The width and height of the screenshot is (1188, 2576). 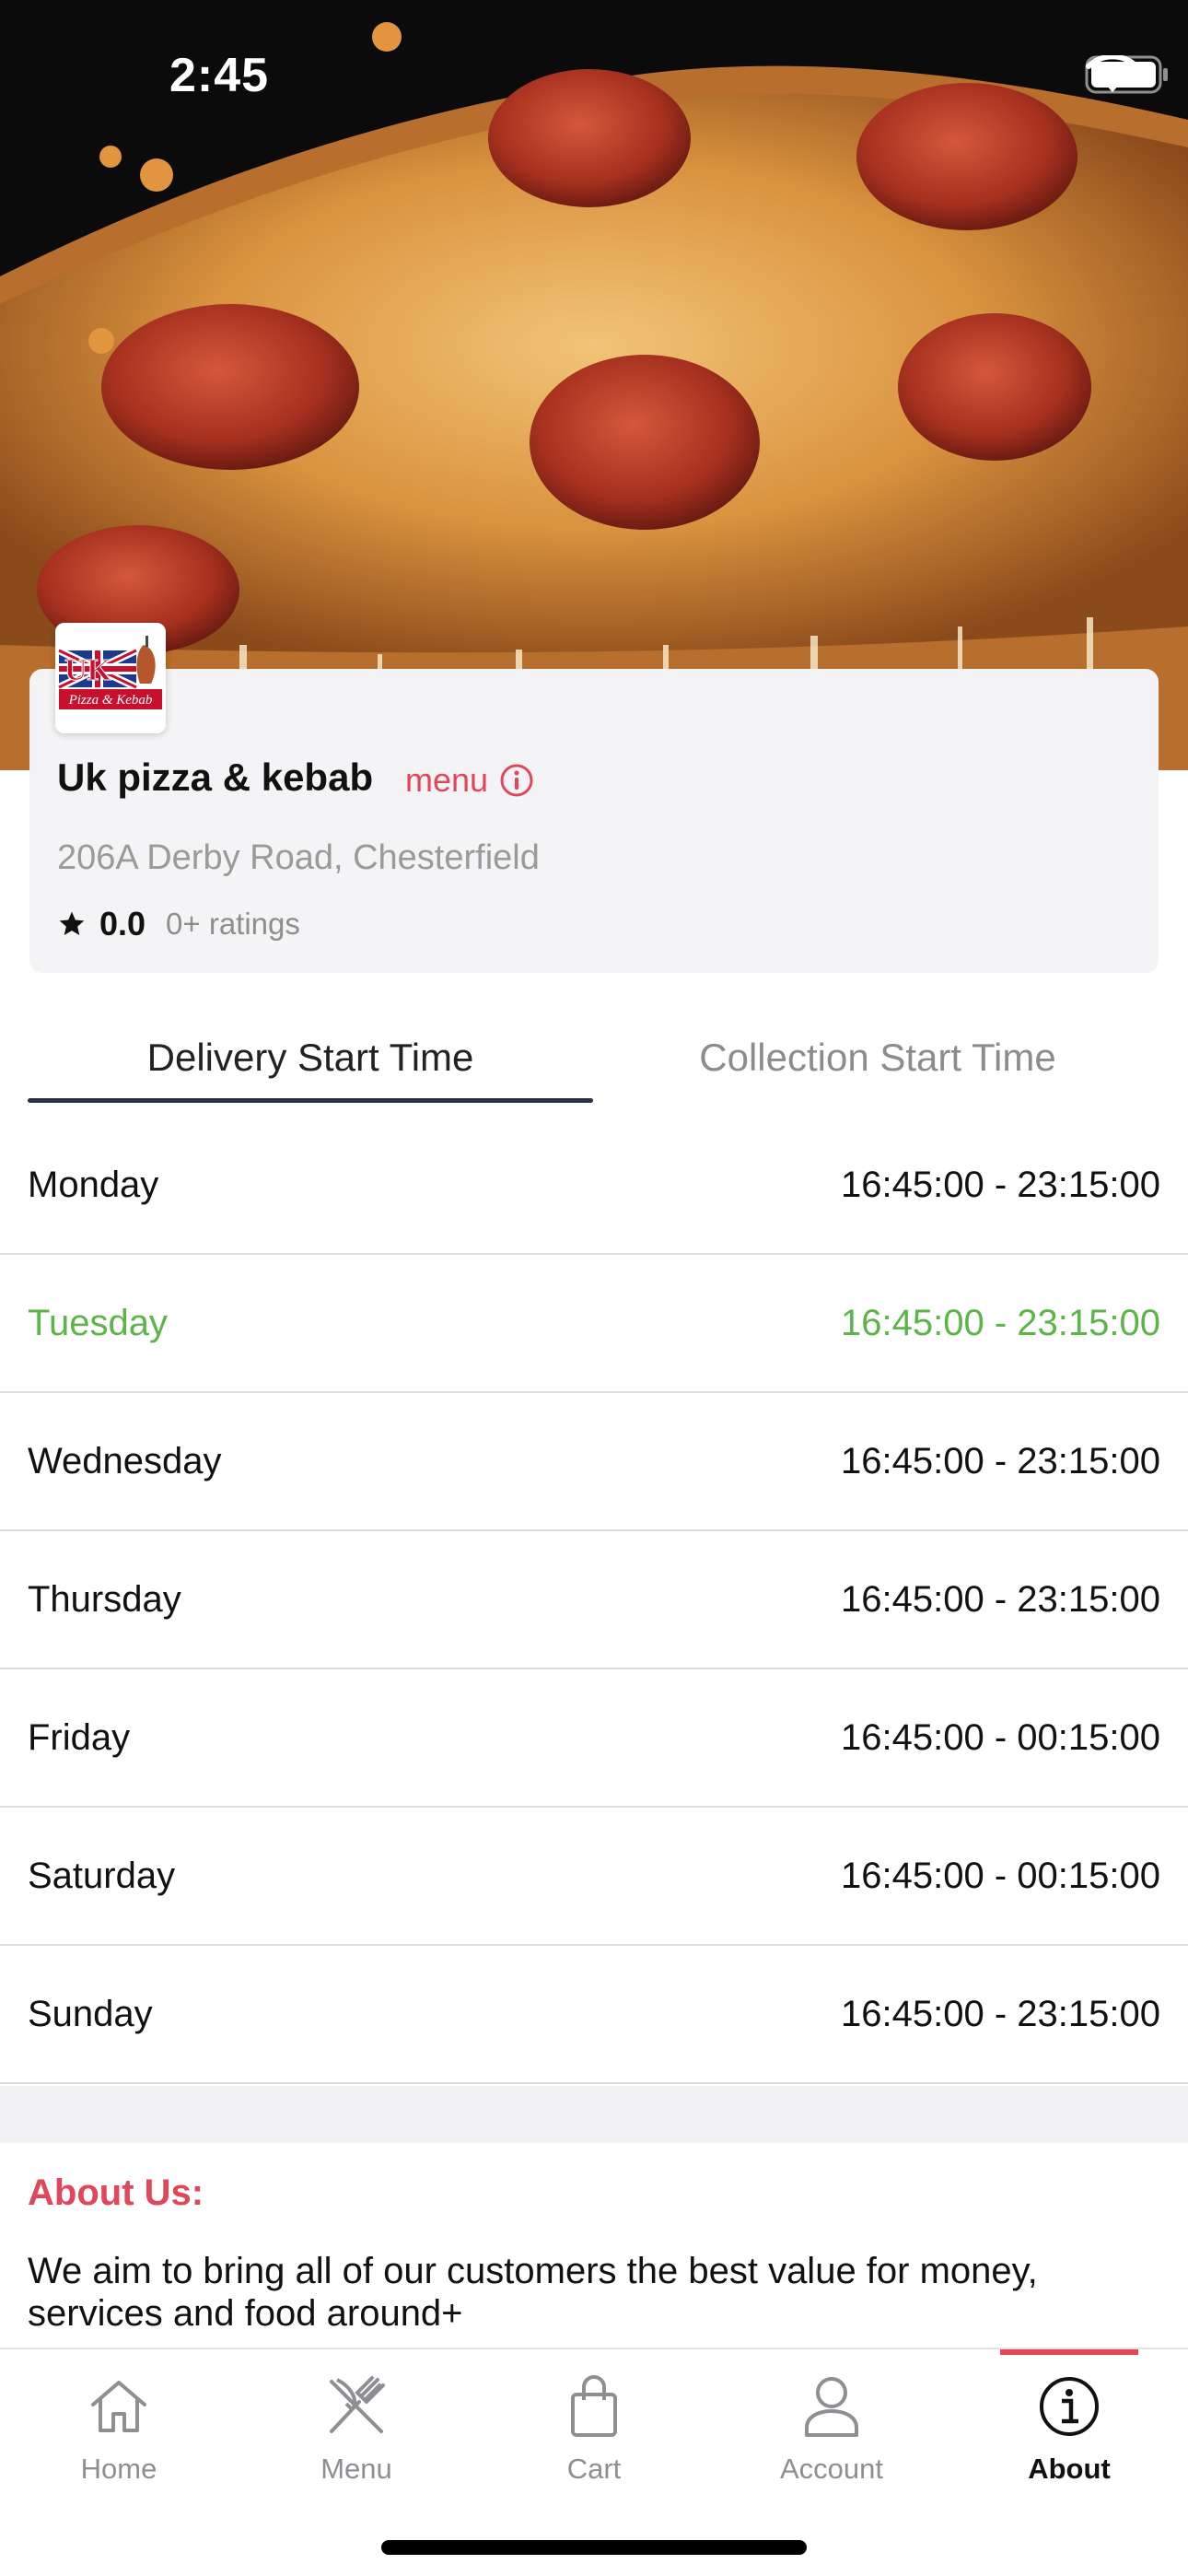 What do you see at coordinates (594, 1324) in the screenshot?
I see `schedule-row-tuesday: Tuesday 16:45:00 - 23:15:00` at bounding box center [594, 1324].